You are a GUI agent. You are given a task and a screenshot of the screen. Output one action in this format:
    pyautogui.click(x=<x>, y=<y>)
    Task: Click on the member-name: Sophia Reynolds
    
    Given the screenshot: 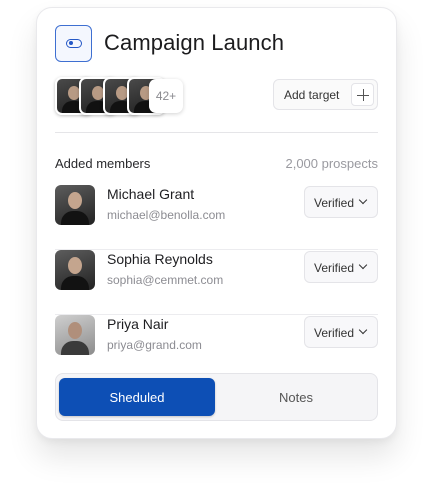 What is the action you would take?
    pyautogui.click(x=160, y=259)
    